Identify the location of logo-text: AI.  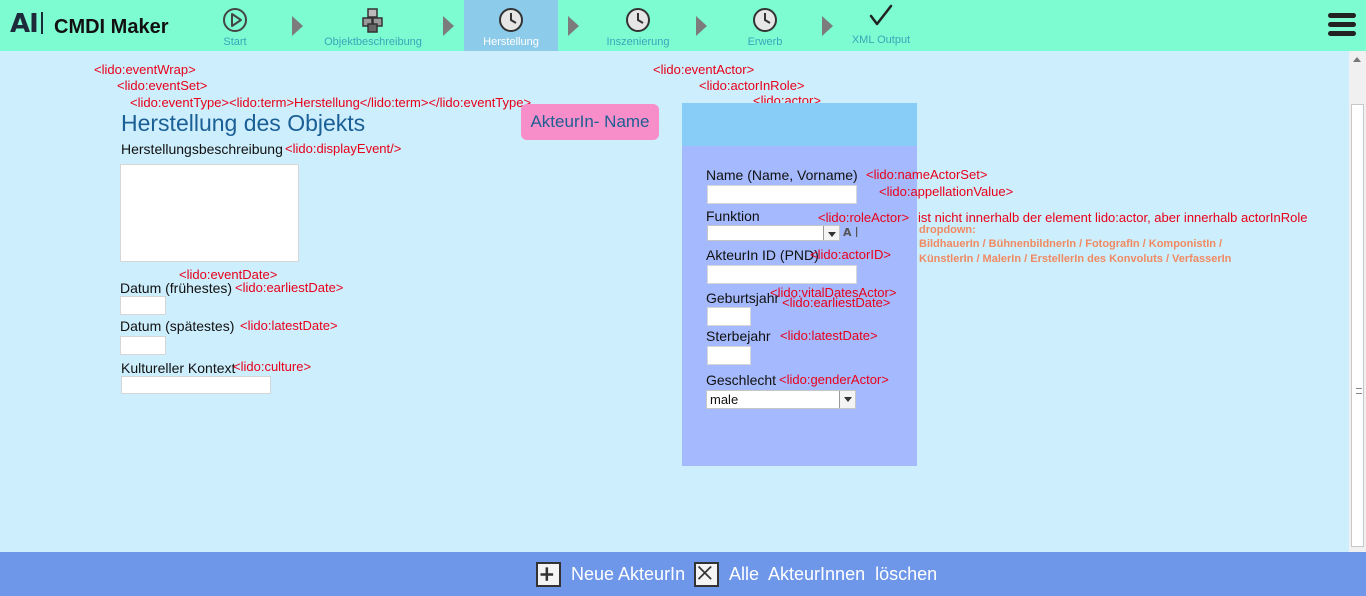
(24, 24).